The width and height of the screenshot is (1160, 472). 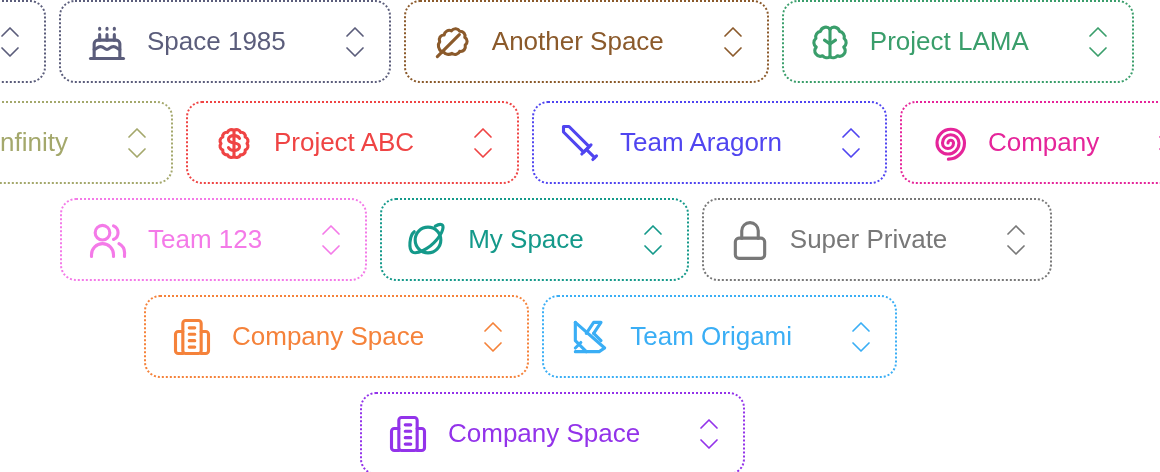 I want to click on space-selector: nfinity, so click(x=86, y=142).